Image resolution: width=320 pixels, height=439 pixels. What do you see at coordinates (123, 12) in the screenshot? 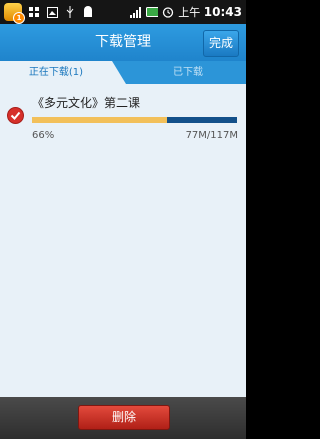
I see `status-bar: 1 上午 10:43` at bounding box center [123, 12].